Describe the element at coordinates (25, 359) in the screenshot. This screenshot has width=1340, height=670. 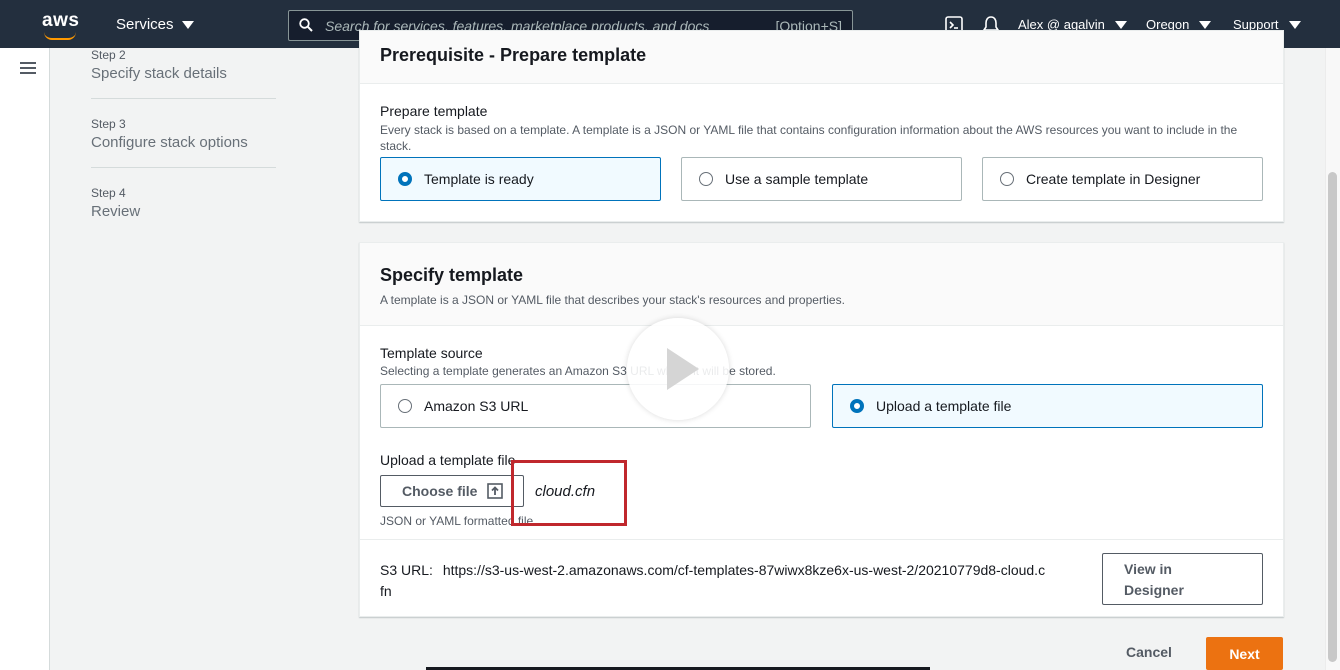
I see `side-navigation-rail` at that location.